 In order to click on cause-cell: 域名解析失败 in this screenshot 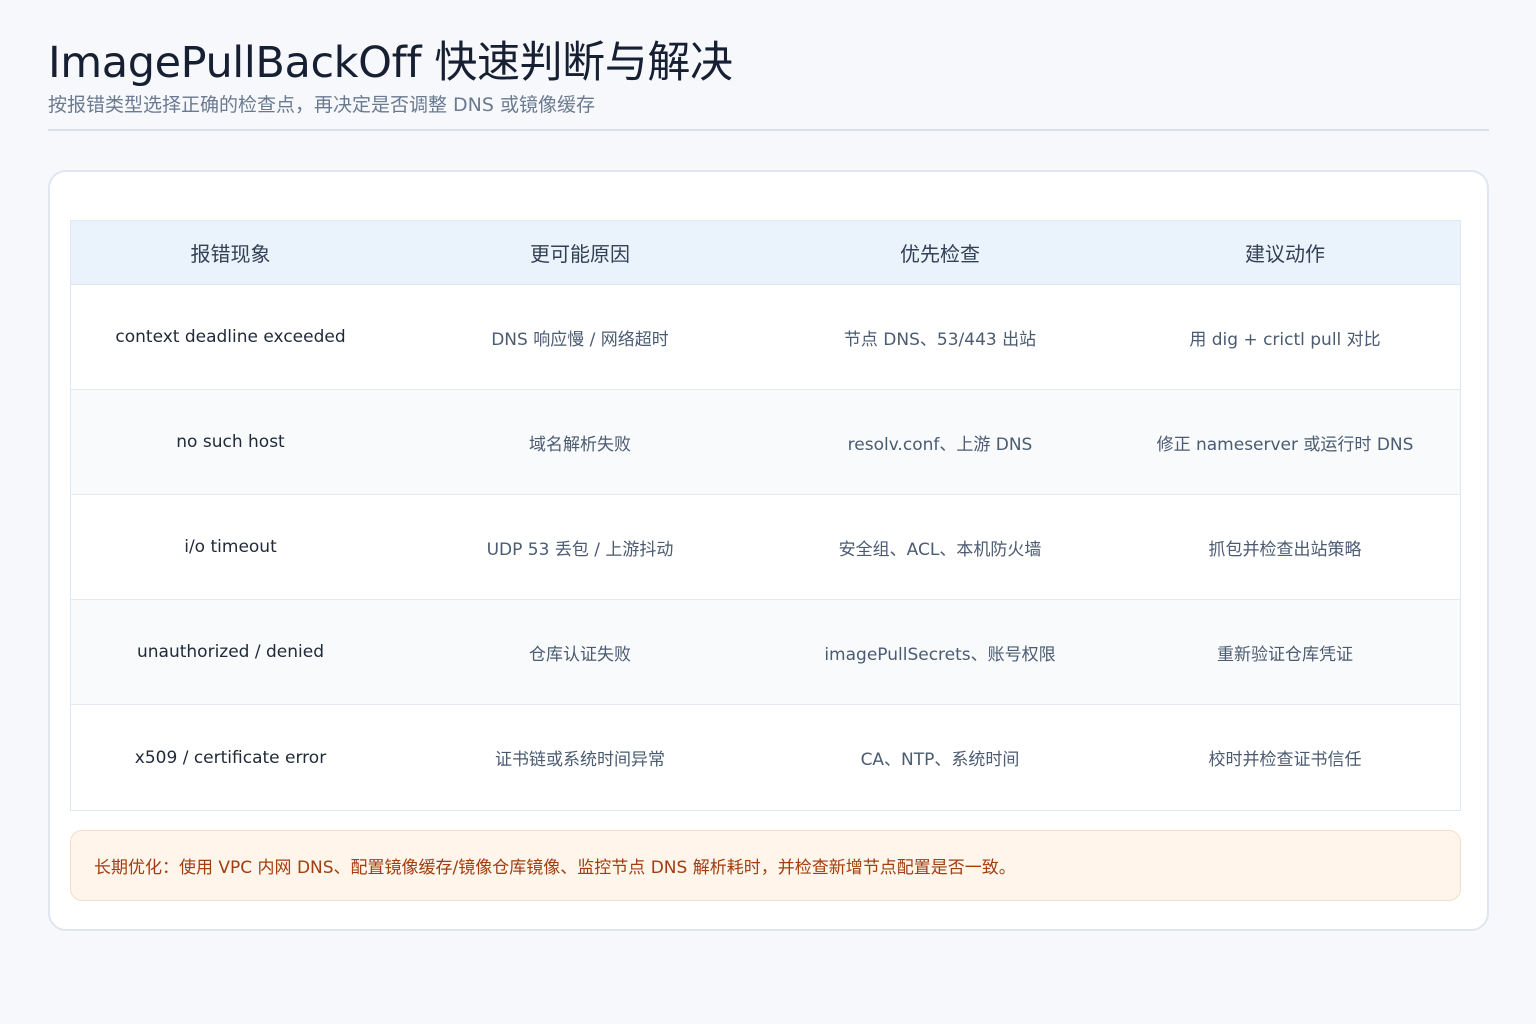, I will do `click(580, 444)`.